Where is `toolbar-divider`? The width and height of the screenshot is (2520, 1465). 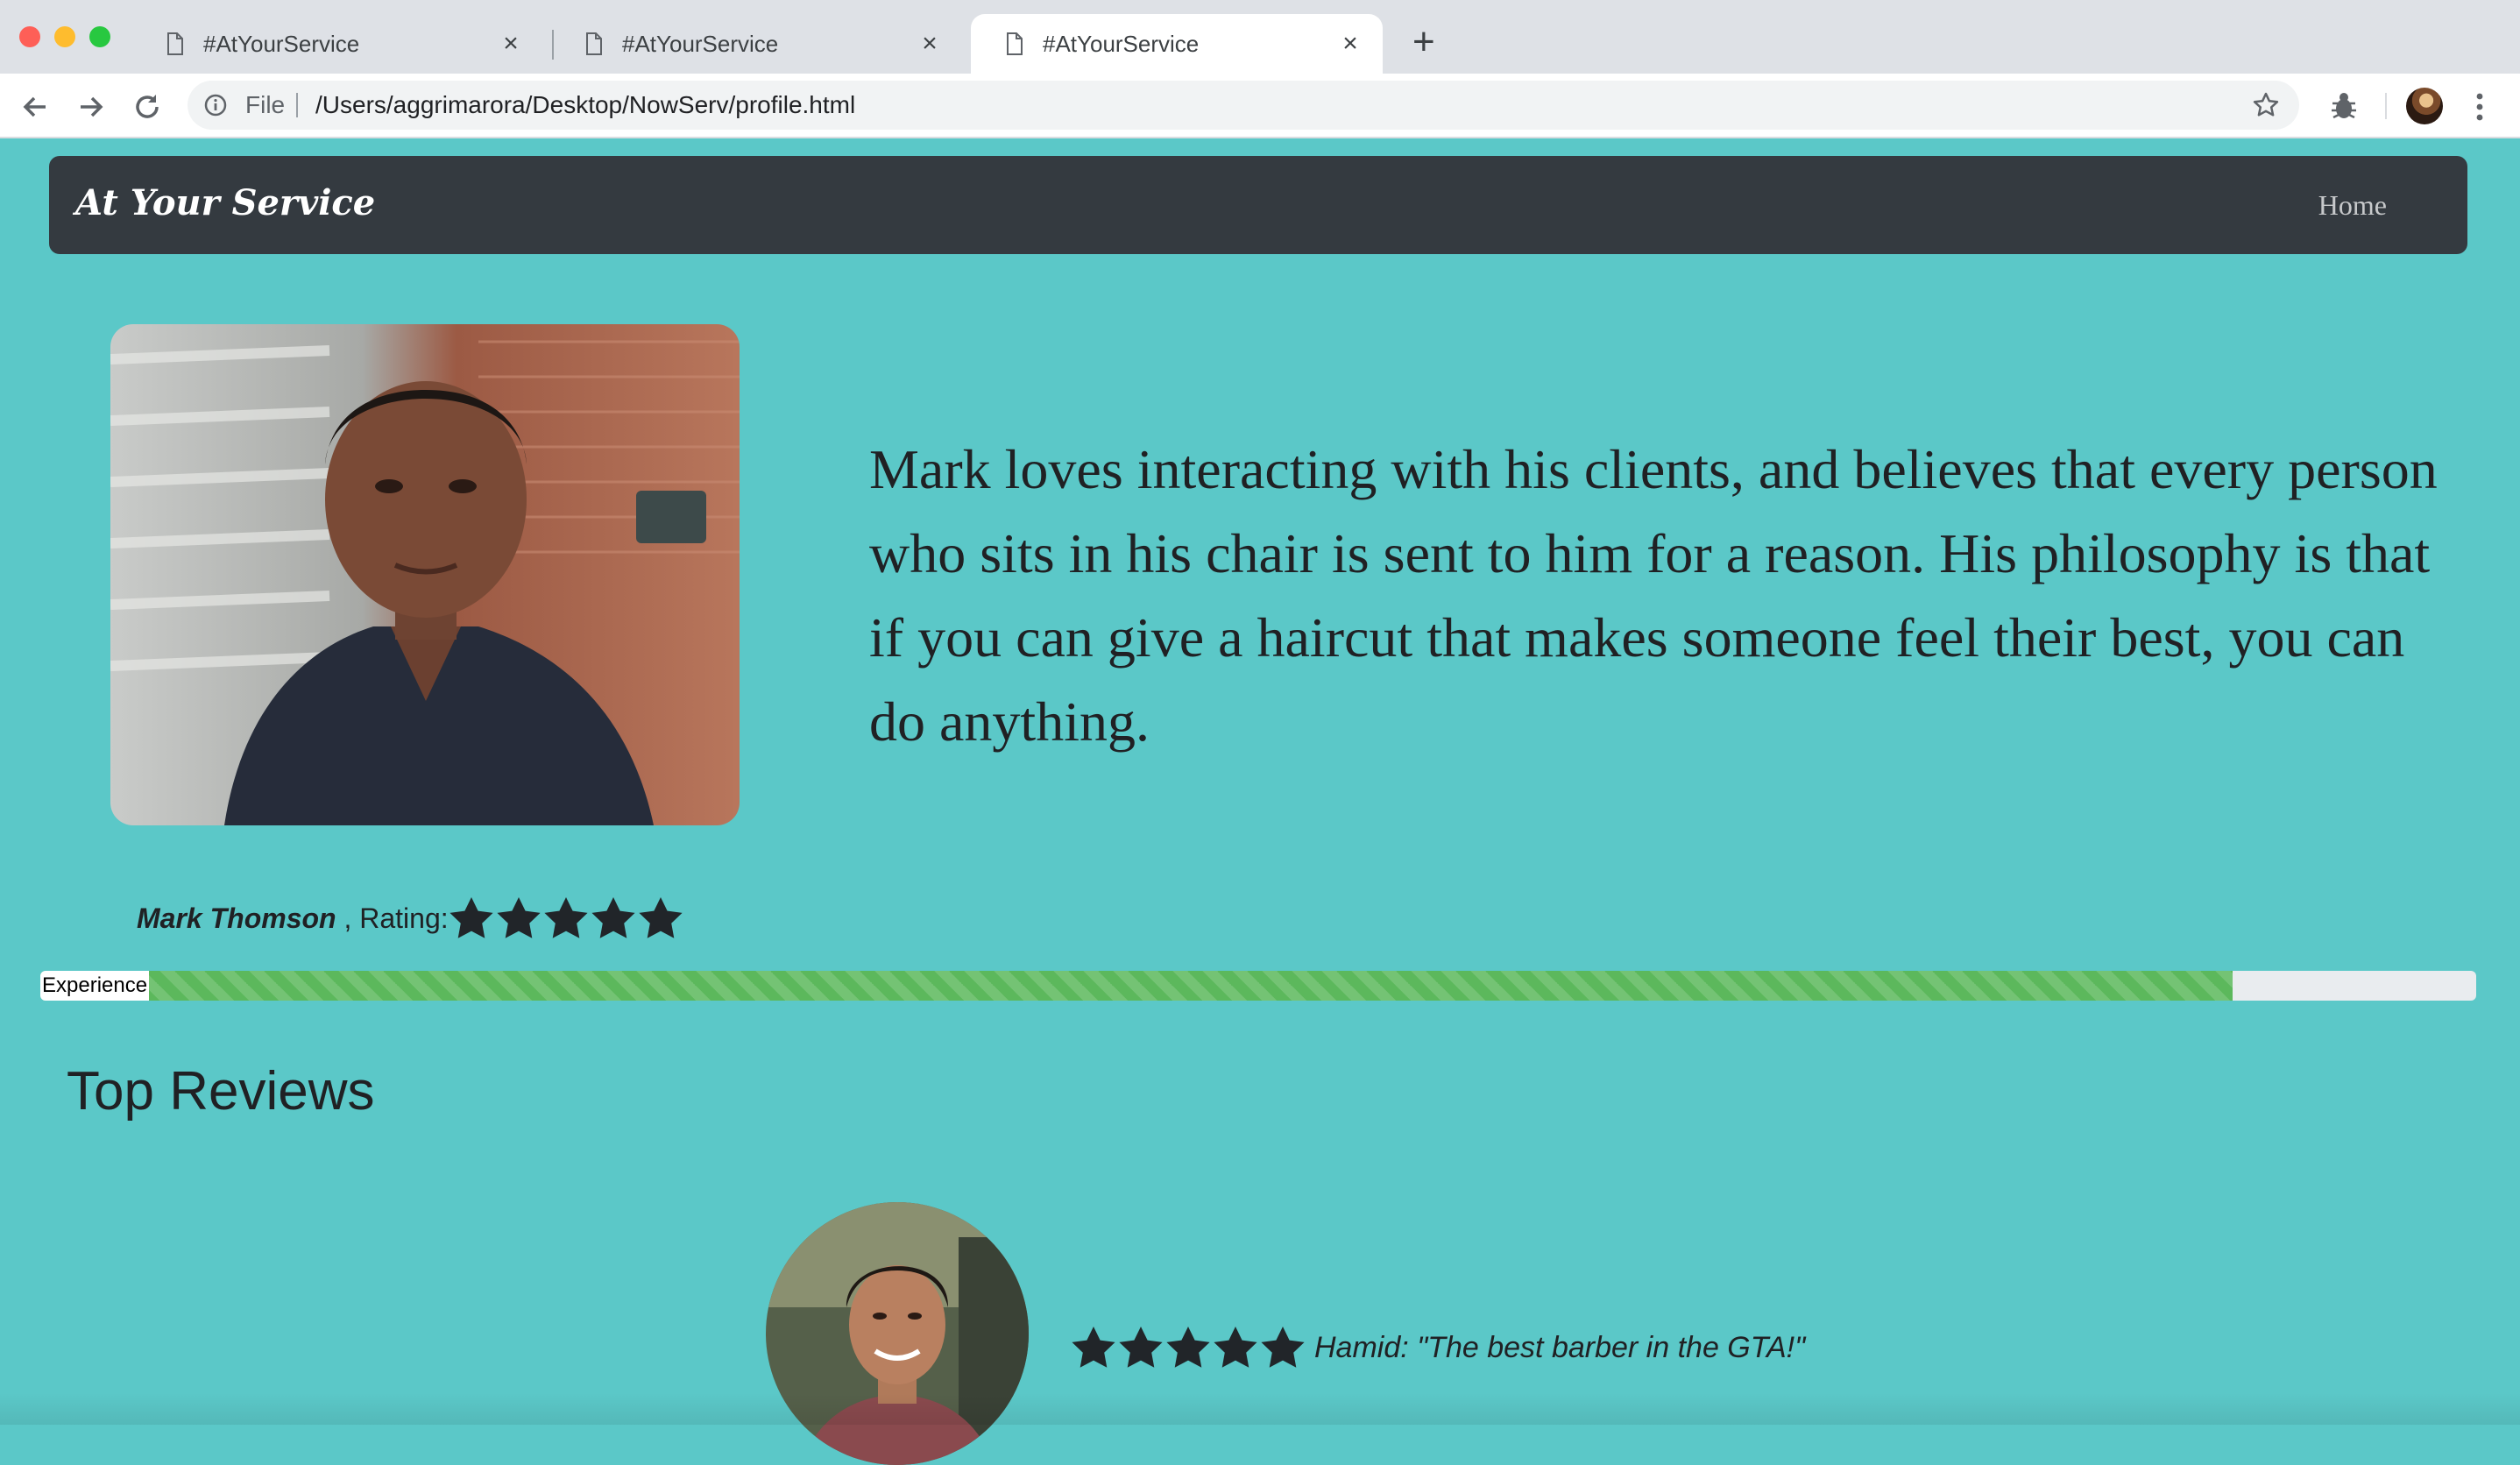 toolbar-divider is located at coordinates (2386, 106).